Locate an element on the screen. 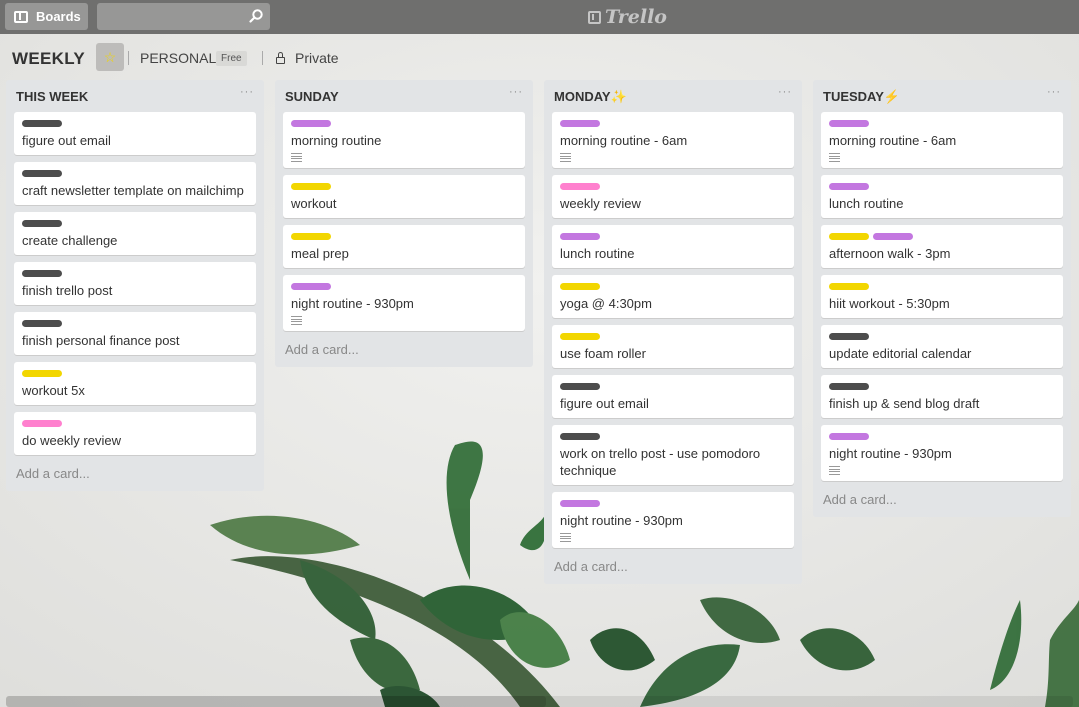  card-title: lunch routine is located at coordinates (597, 253).